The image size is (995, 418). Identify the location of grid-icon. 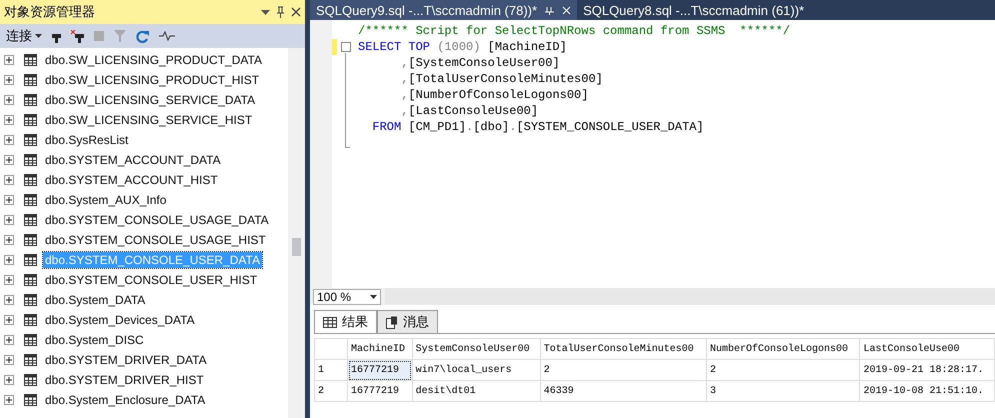
(330, 322).